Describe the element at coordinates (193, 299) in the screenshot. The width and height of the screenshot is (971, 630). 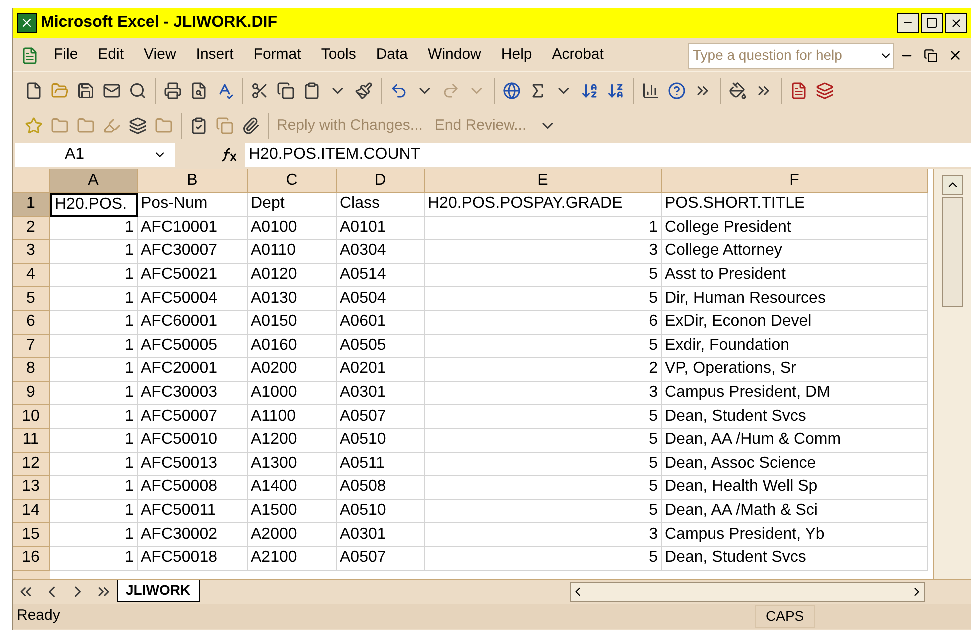
I see `table-cell: AFC50004` at that location.